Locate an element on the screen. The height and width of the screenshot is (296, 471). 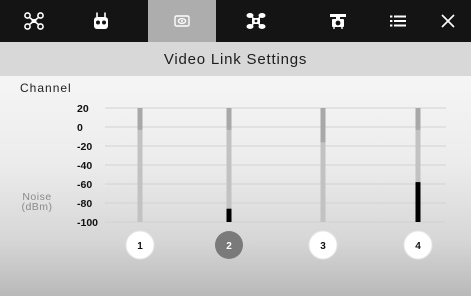
channel-number-label: 2 is located at coordinates (229, 246).